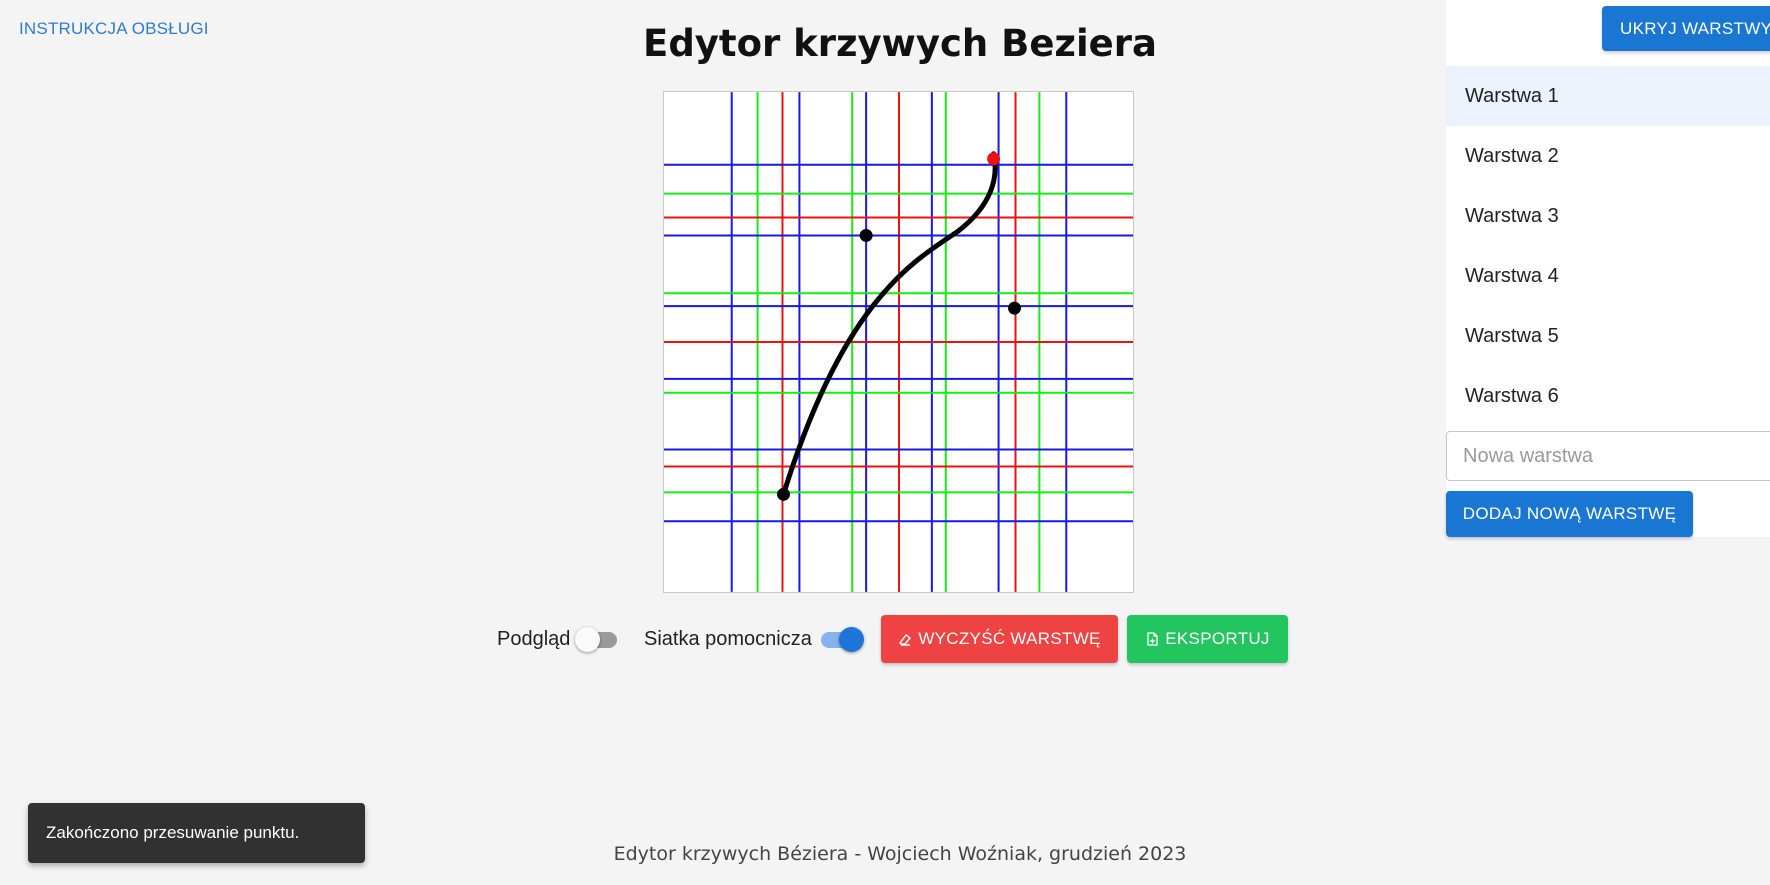 This screenshot has height=885, width=1770. Describe the element at coordinates (1217, 638) in the screenshot. I see `export-label: EKSPORTUJ` at that location.